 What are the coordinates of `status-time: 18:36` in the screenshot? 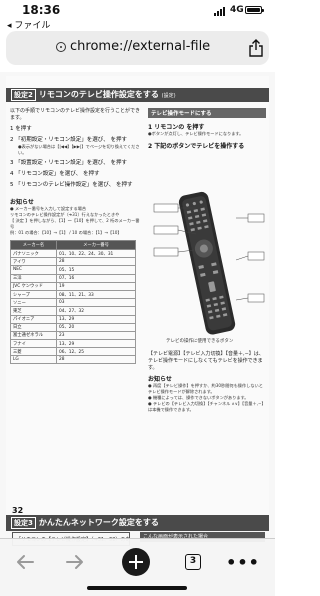 It's located at (41, 10).